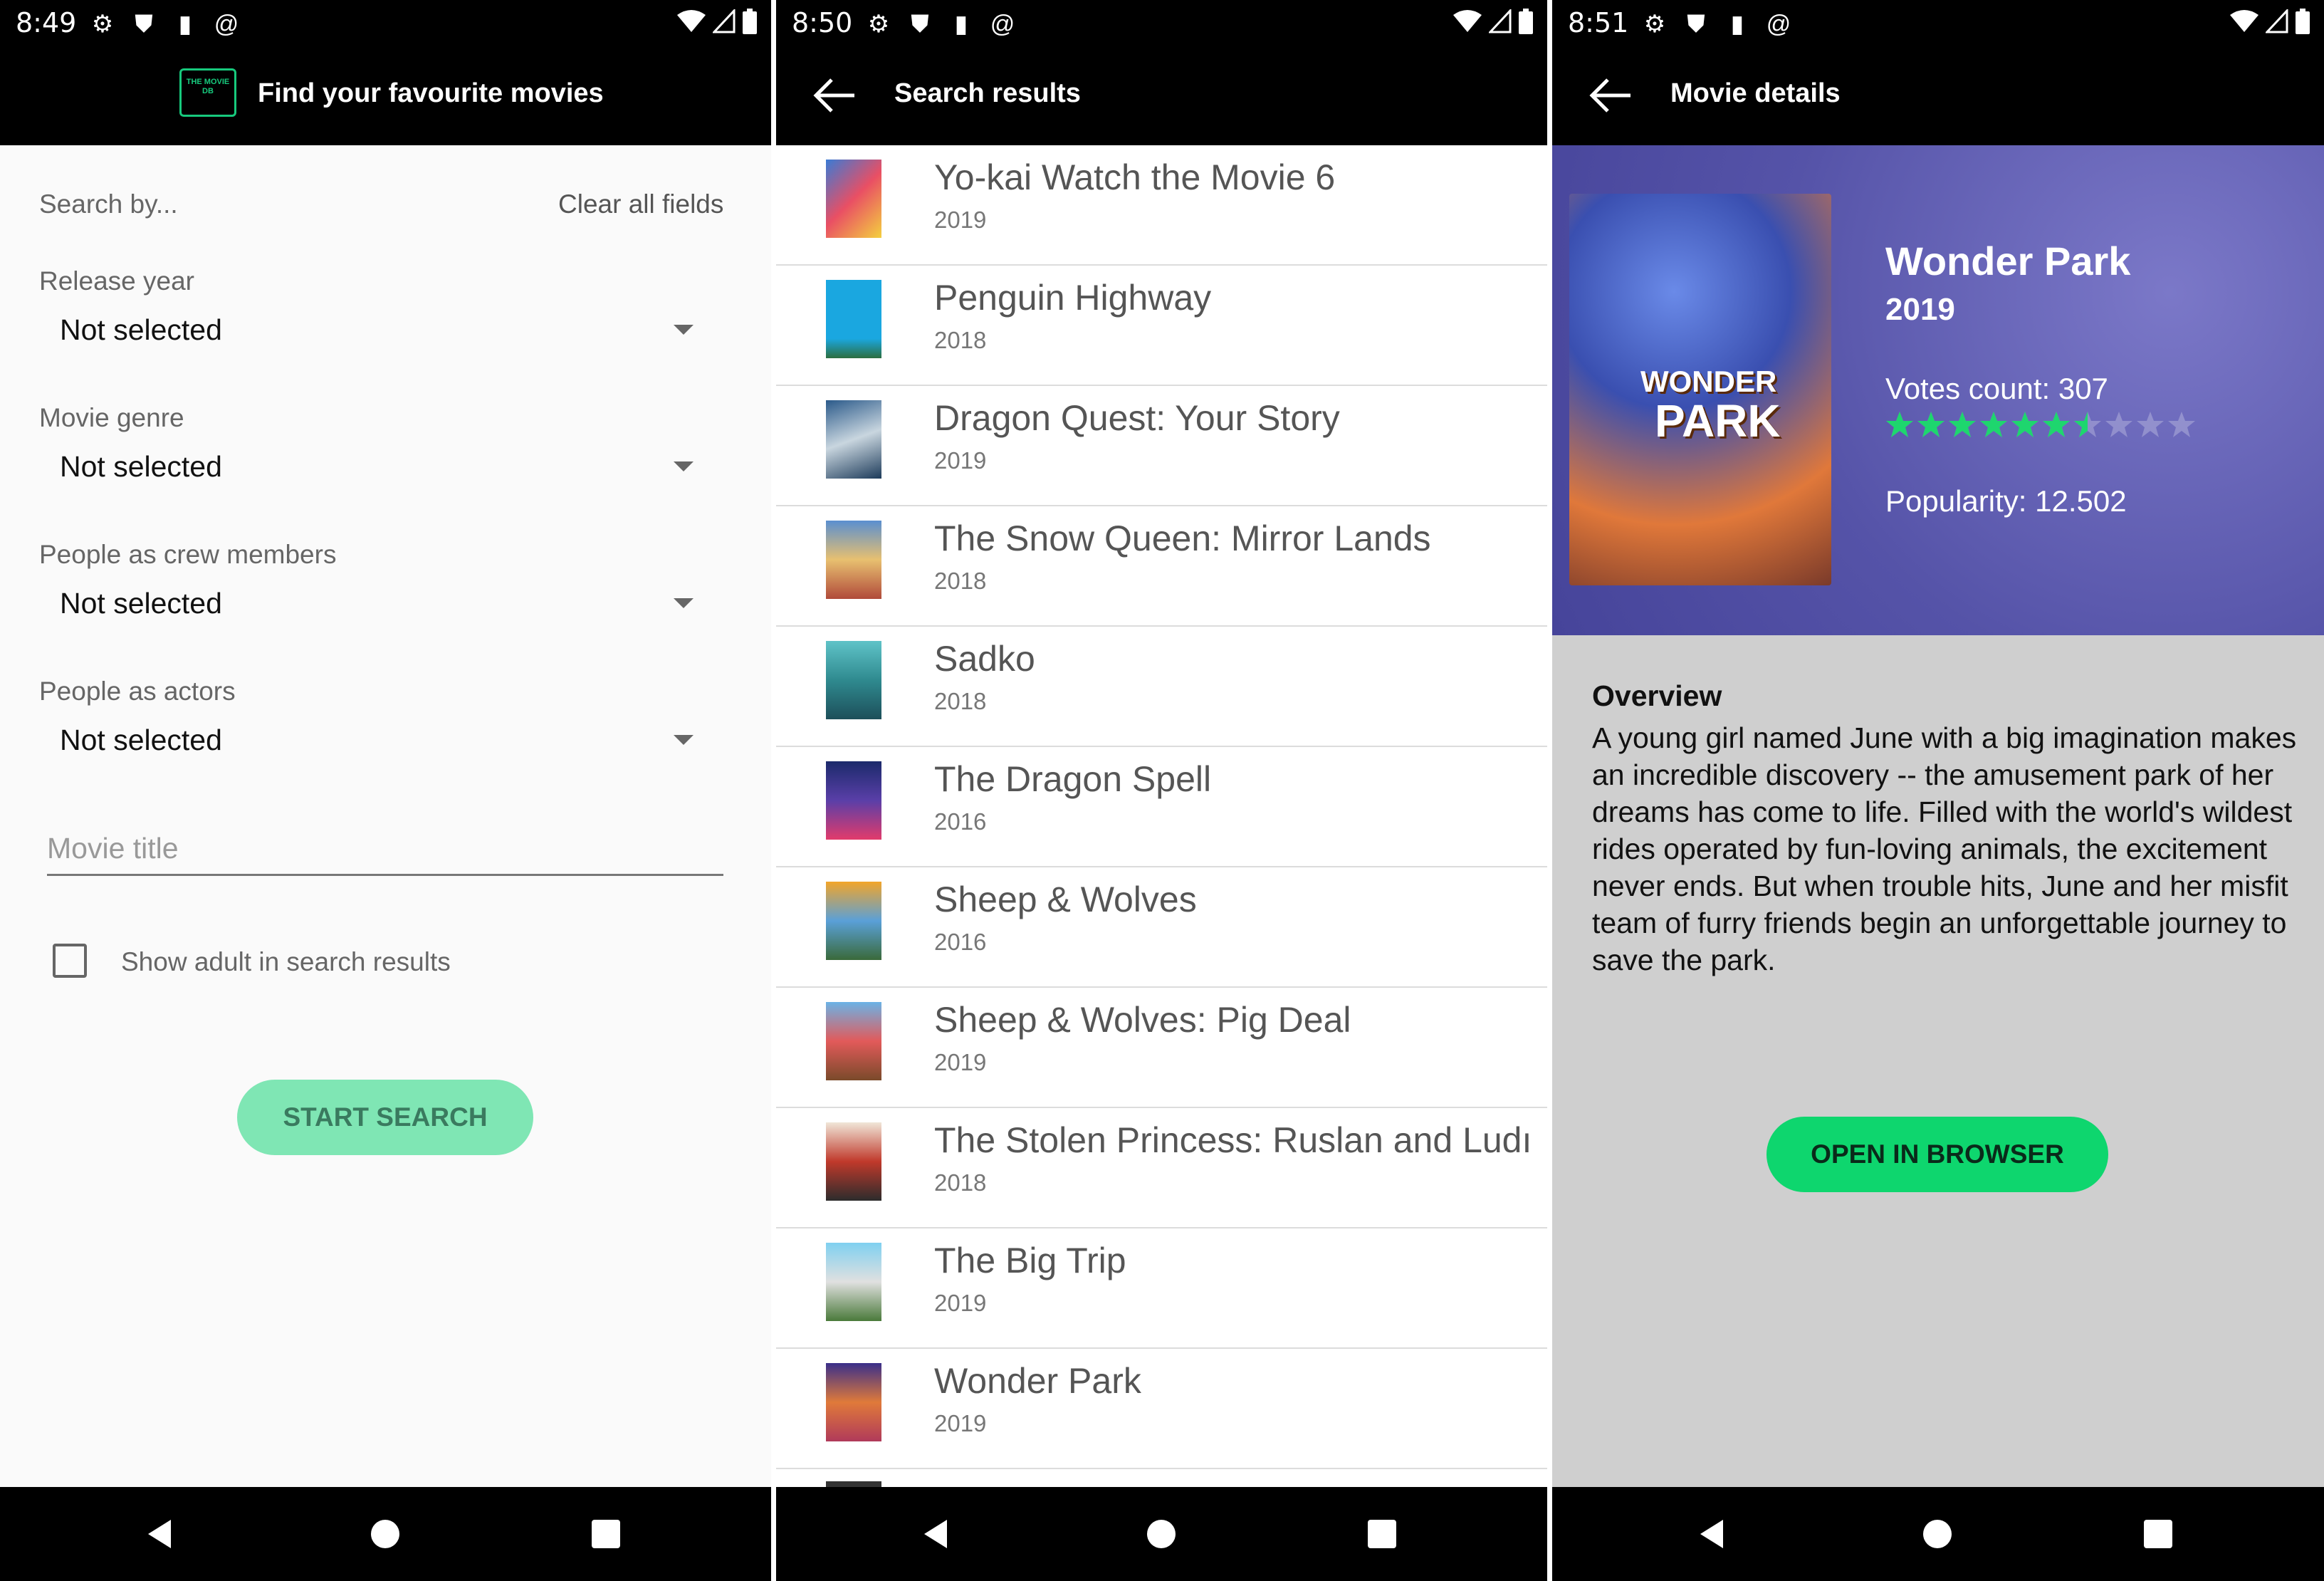 This screenshot has width=2324, height=1581. I want to click on start-search-button: START SEARCH, so click(385, 1117).